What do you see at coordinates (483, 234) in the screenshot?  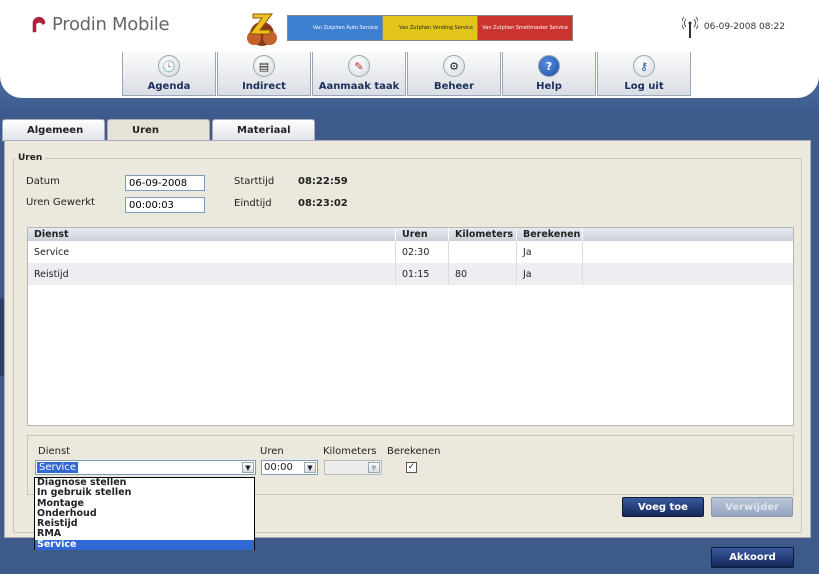 I see `column-header-kilometers: Kilometers` at bounding box center [483, 234].